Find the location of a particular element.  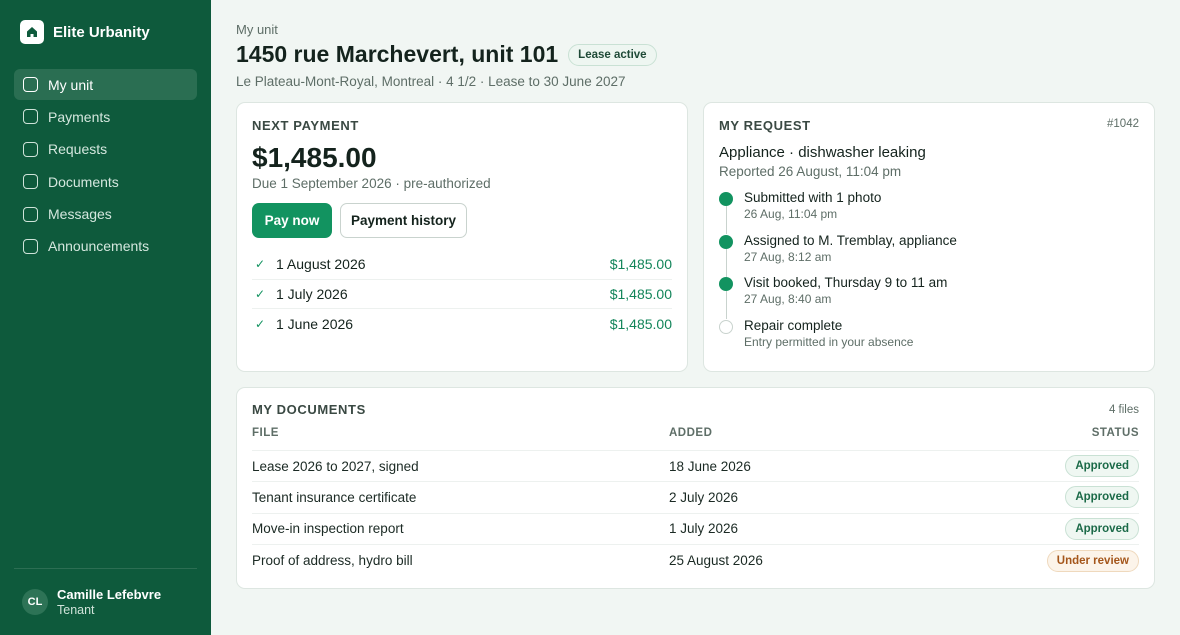

list-item: ✓ 1 June 2026 $1,485.00 is located at coordinates (462, 324).